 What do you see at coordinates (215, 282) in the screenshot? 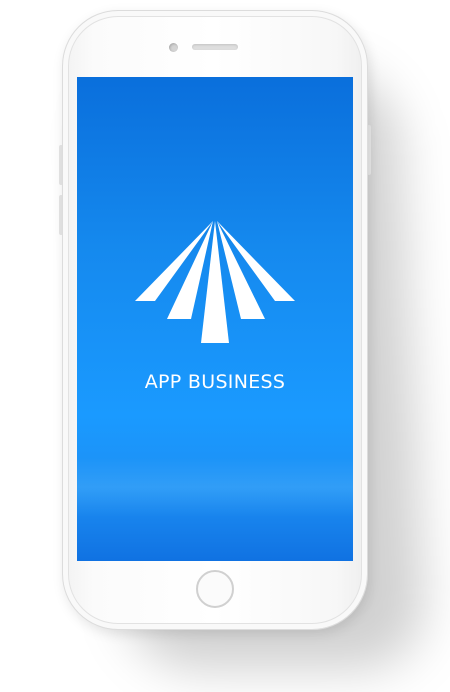
I see `app-logo-icon` at bounding box center [215, 282].